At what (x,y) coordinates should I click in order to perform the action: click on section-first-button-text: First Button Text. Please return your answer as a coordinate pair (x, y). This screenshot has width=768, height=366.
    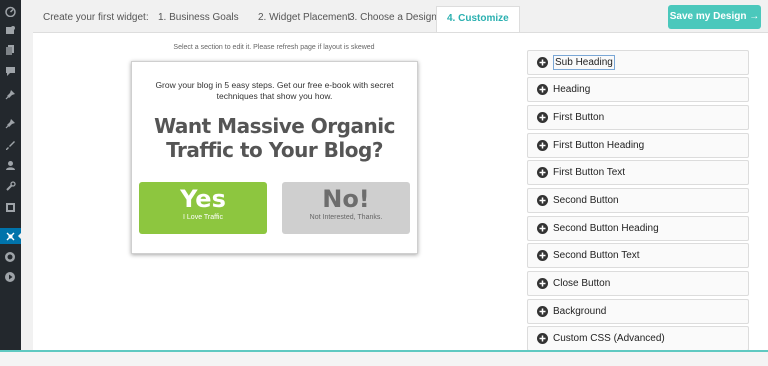
    Looking at the image, I should click on (638, 172).